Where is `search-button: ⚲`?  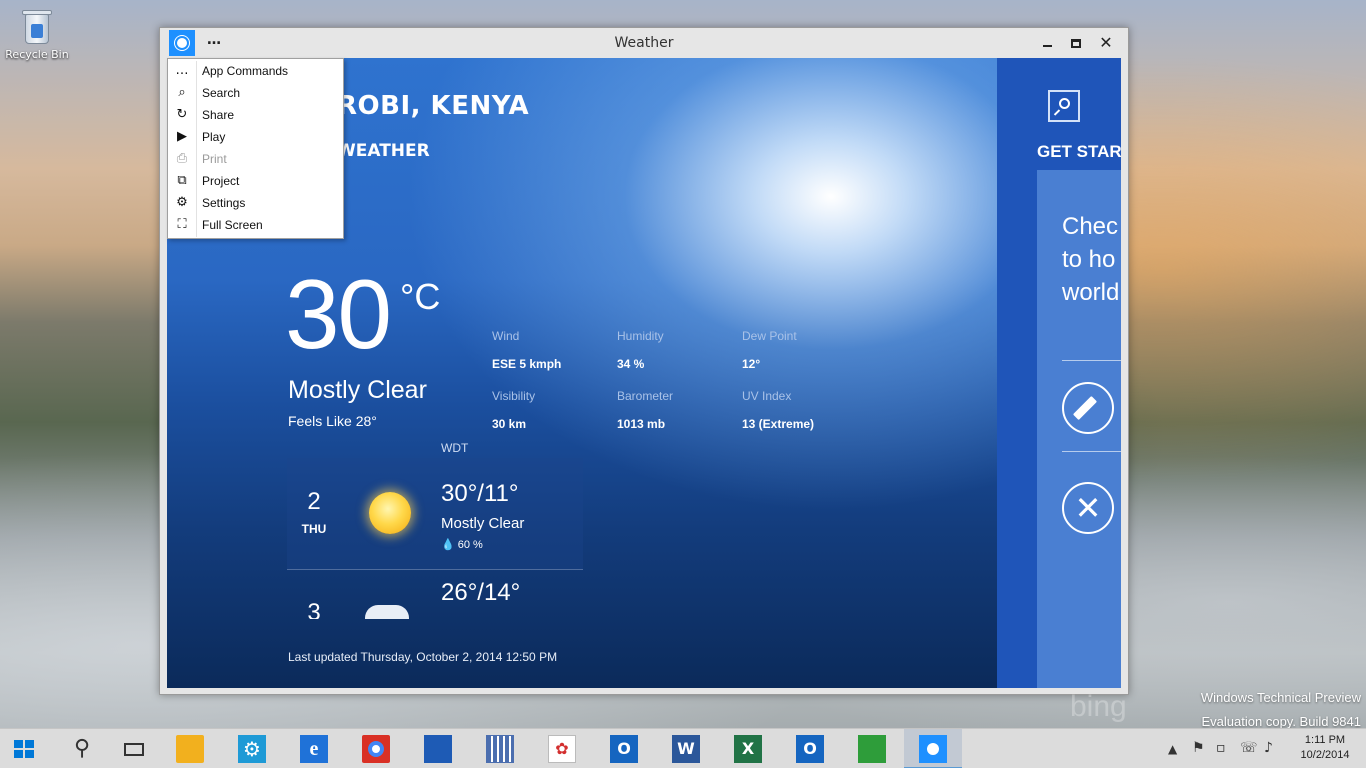
search-button: ⚲ is located at coordinates (80, 748).